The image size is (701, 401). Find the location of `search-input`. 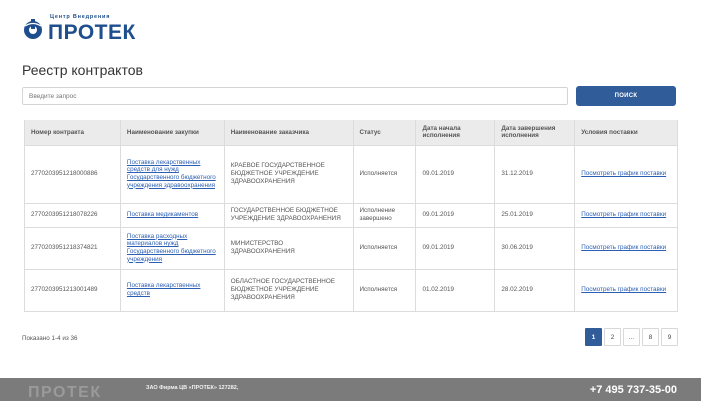

search-input is located at coordinates (295, 96).